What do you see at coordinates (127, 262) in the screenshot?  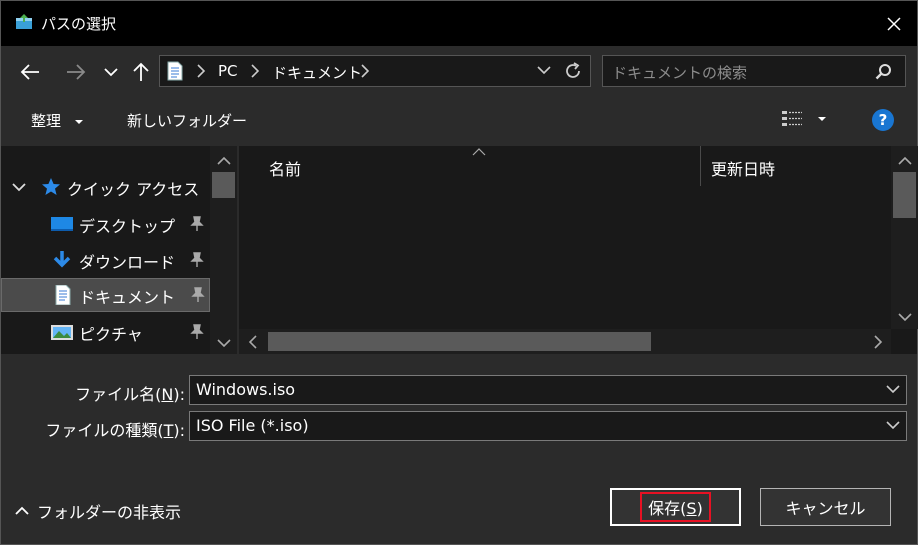 I see `sidebar-item-label: ダウンロード` at bounding box center [127, 262].